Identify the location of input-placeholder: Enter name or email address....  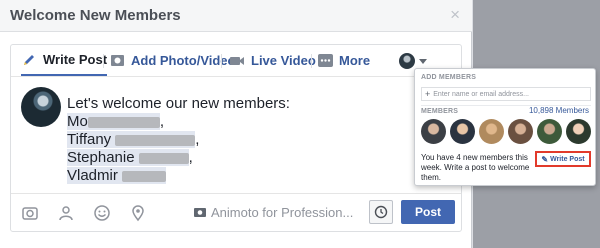
(481, 94).